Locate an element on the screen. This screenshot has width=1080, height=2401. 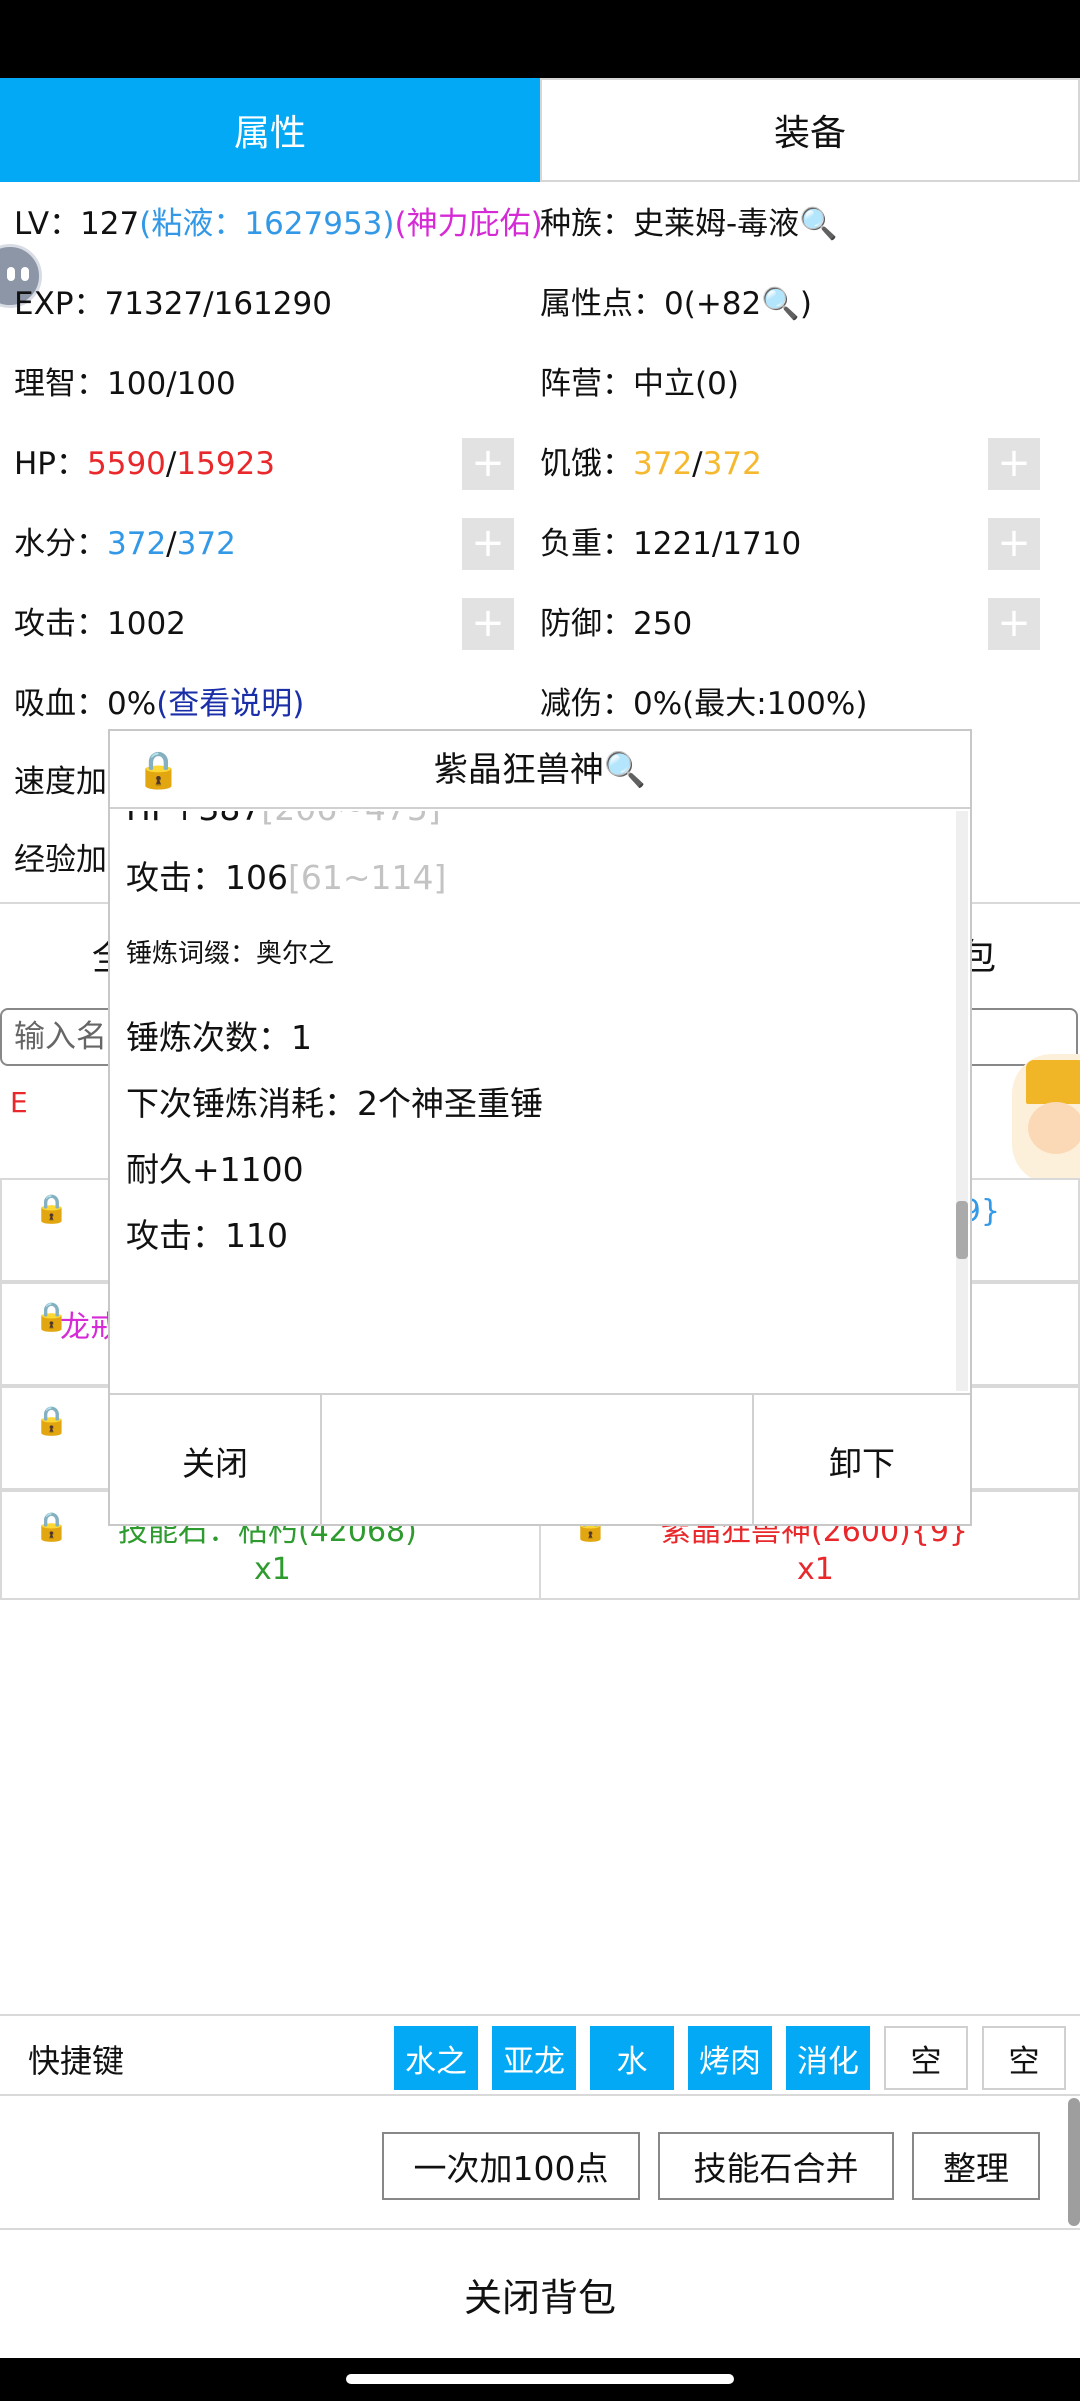
water-current: 372 is located at coordinates (137, 544).